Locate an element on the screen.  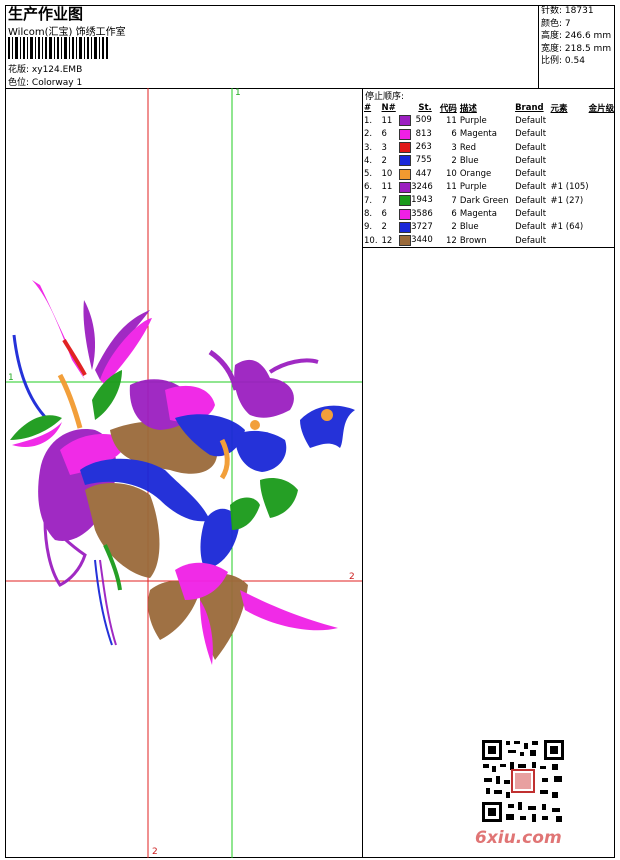
qr-code is located at coordinates (523, 781).